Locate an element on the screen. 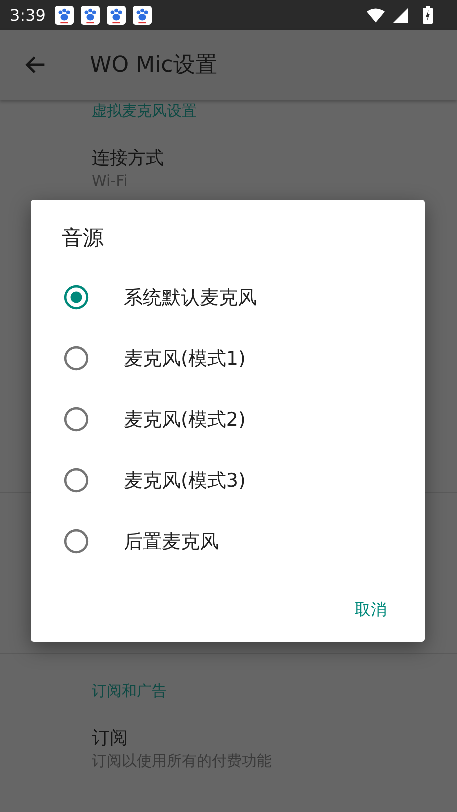  option-label: 麦克风(模式3) is located at coordinates (185, 481).